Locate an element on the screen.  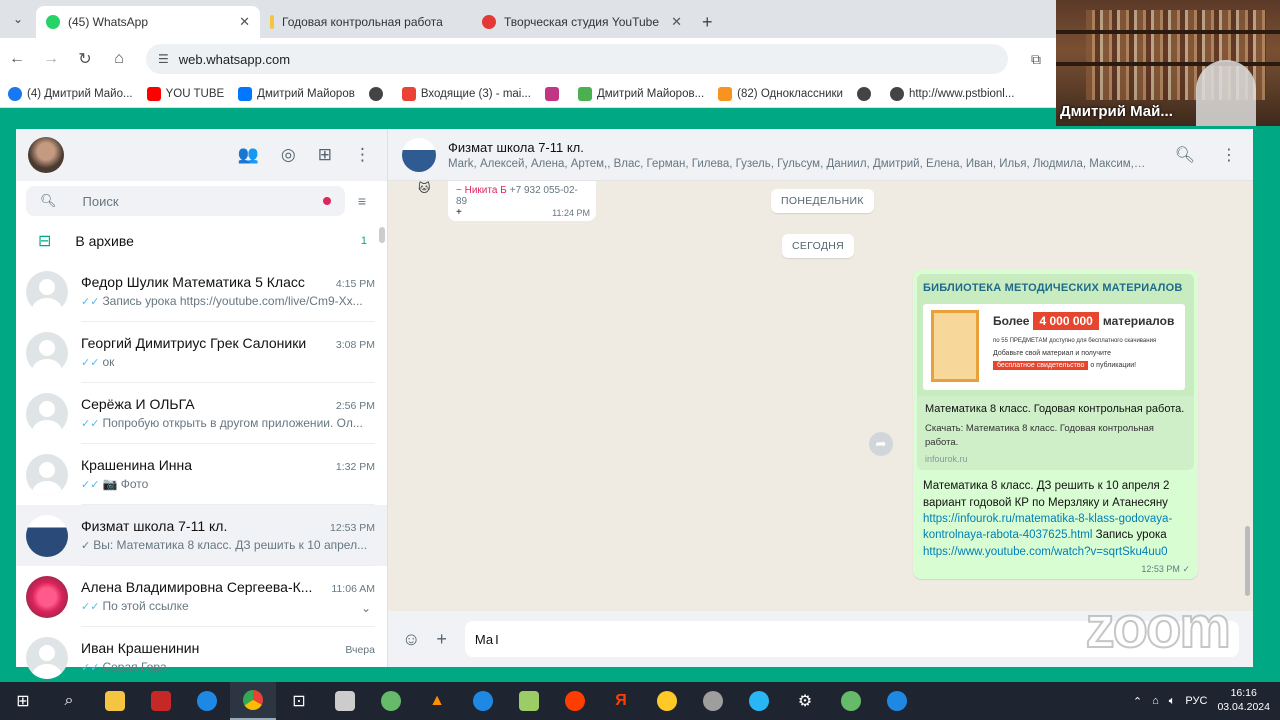
zoom-icon is located at coordinates (897, 701).